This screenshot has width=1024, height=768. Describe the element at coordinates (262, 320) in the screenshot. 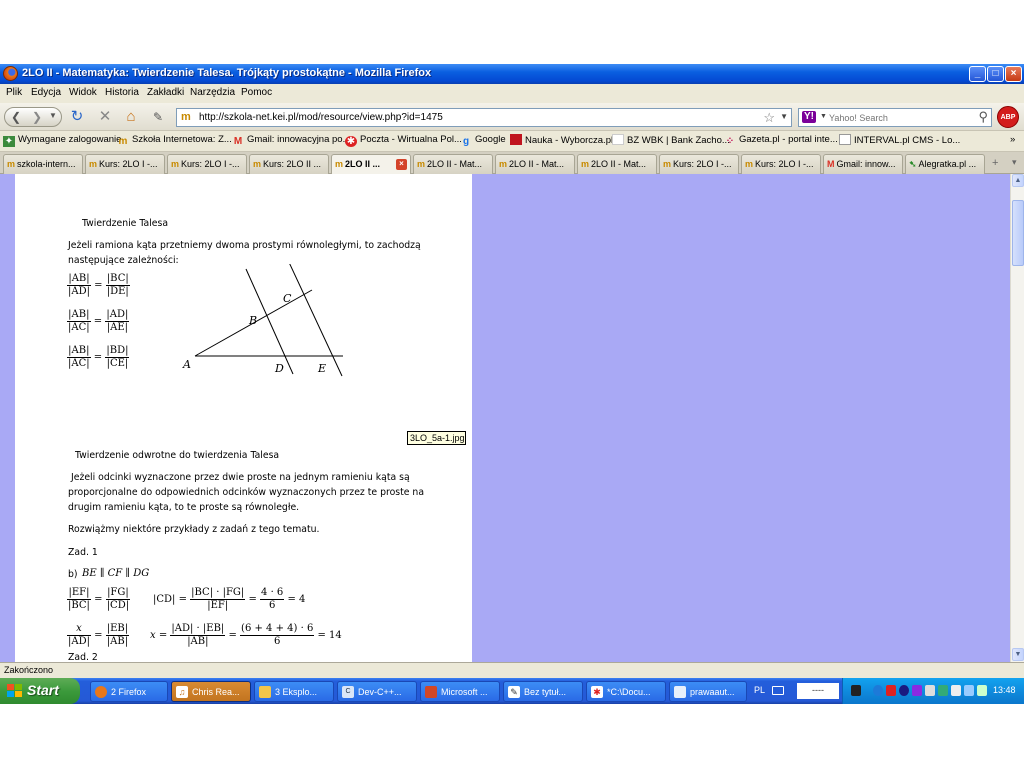

I see `thales-figure: A B C D E` at that location.